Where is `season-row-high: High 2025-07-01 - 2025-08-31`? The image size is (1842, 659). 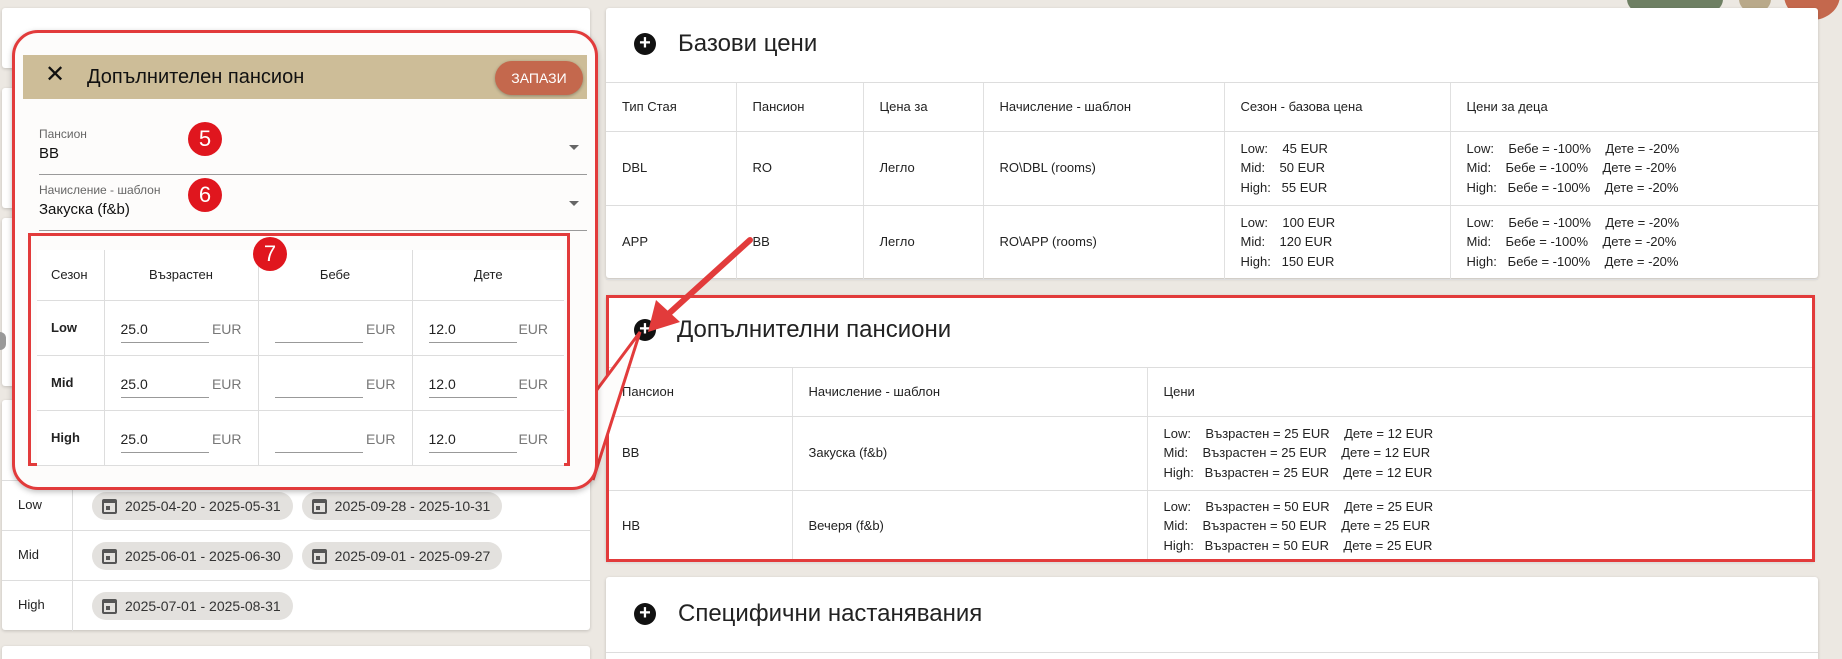
season-row-high: High 2025-07-01 - 2025-08-31 is located at coordinates (296, 605).